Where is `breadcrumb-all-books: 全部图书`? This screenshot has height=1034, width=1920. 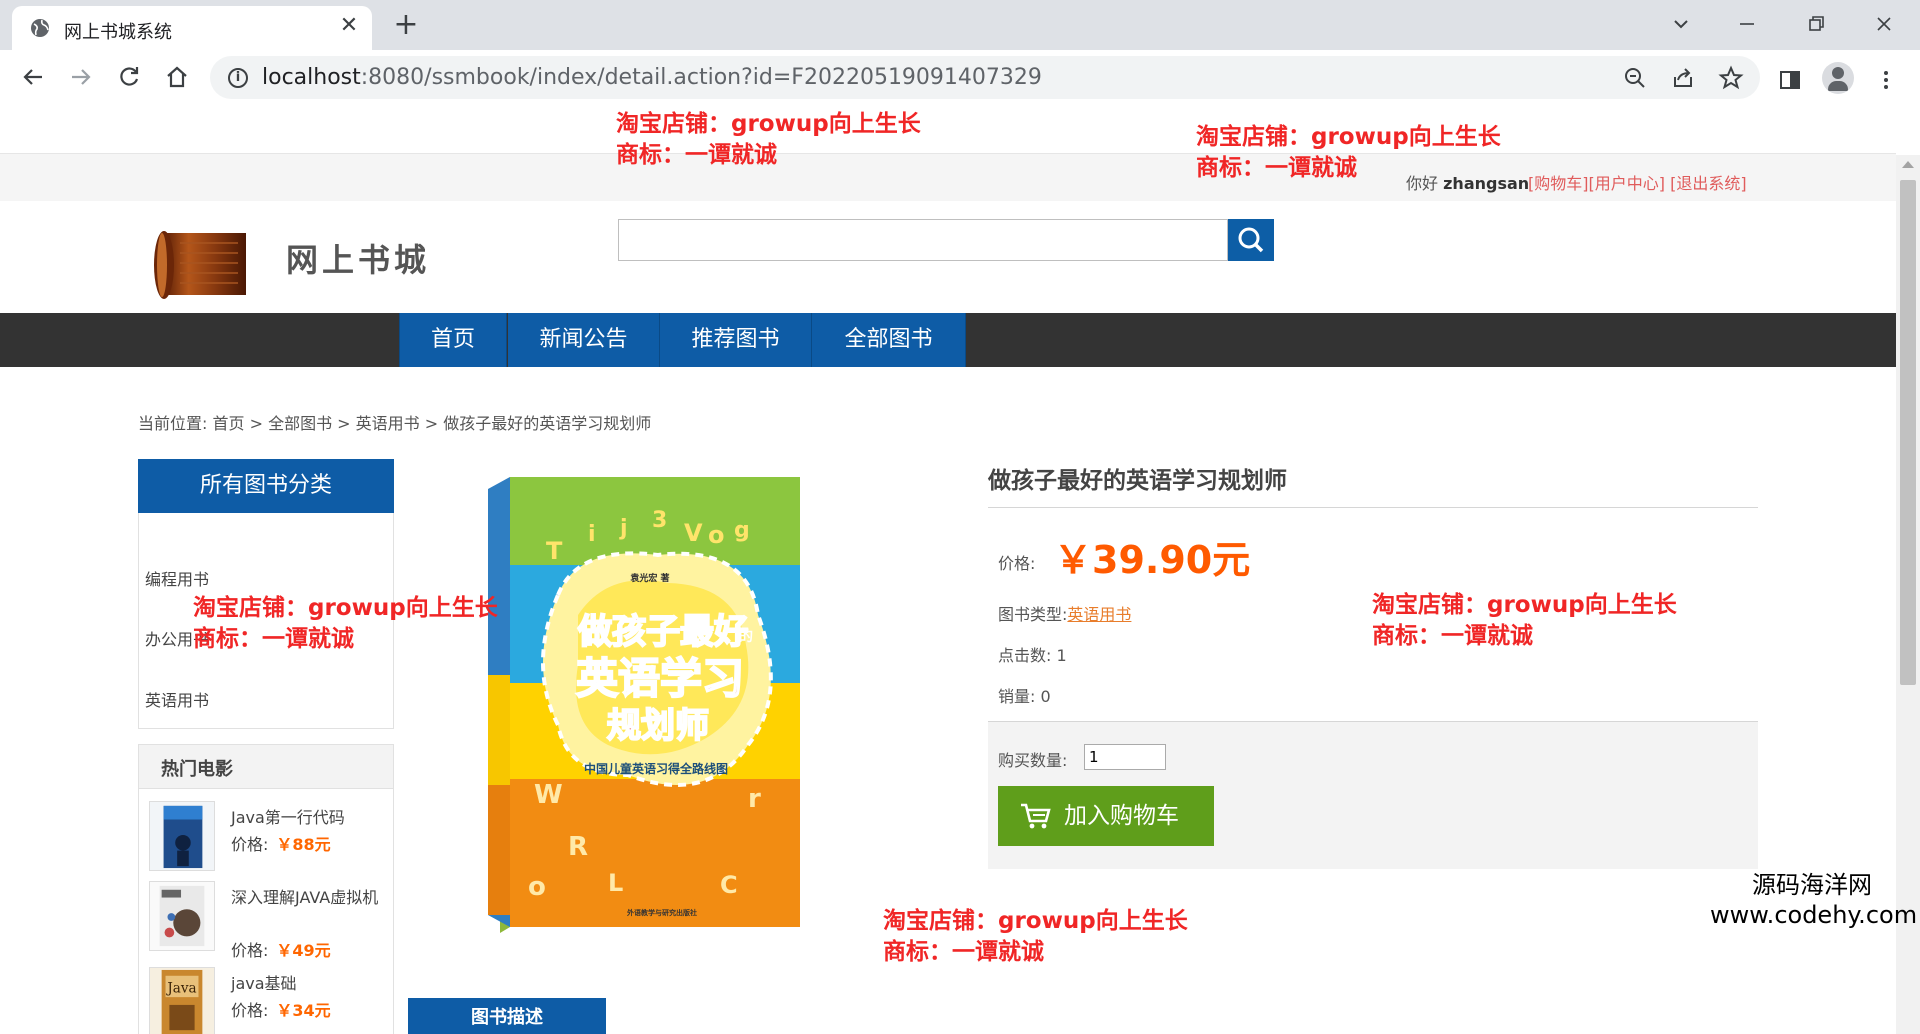 breadcrumb-all-books: 全部图书 is located at coordinates (300, 423).